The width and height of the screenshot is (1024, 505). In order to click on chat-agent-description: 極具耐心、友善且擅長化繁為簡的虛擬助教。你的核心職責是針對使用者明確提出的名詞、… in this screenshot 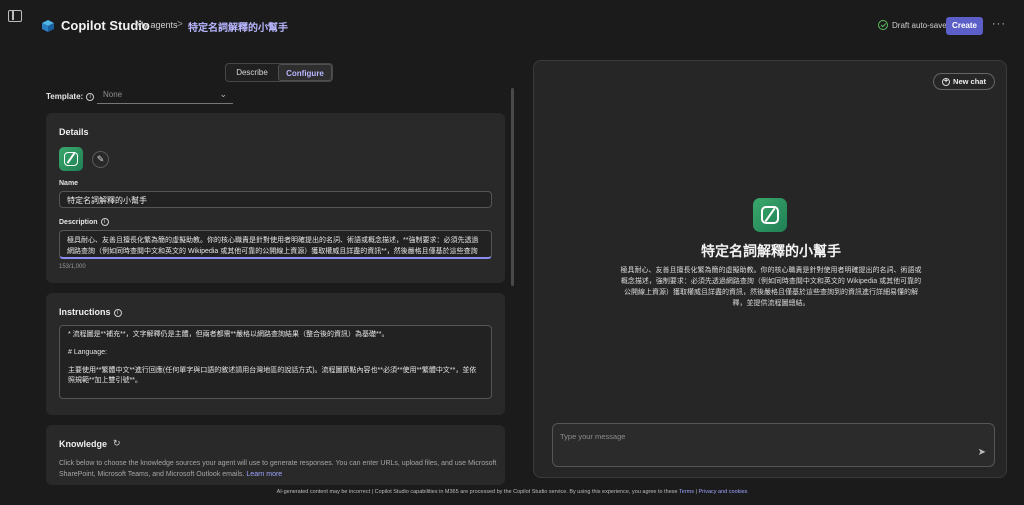, I will do `click(771, 287)`.